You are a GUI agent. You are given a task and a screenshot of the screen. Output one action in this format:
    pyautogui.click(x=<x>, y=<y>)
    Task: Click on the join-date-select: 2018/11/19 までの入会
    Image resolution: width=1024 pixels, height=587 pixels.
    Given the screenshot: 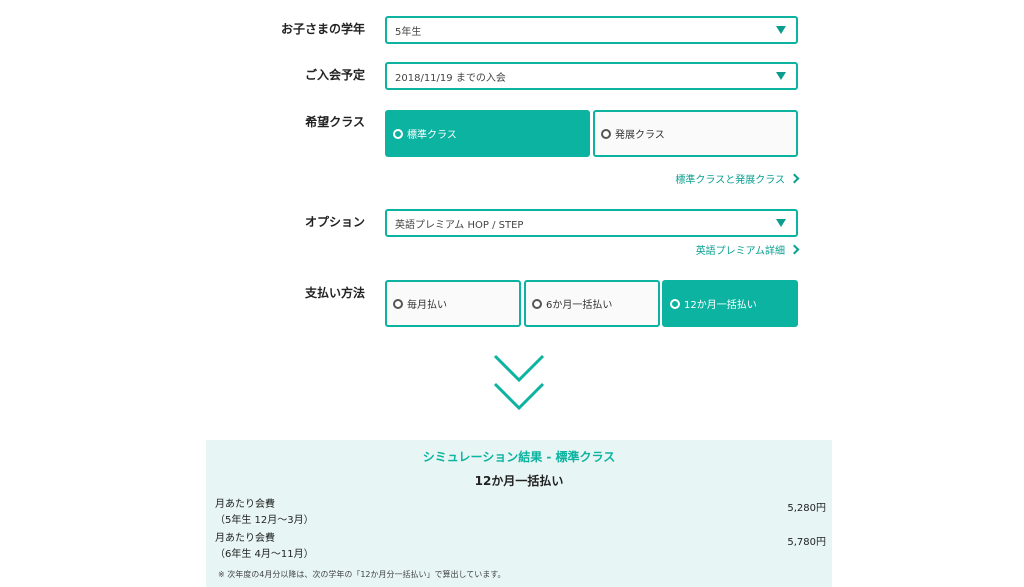 What is the action you would take?
    pyautogui.click(x=591, y=76)
    